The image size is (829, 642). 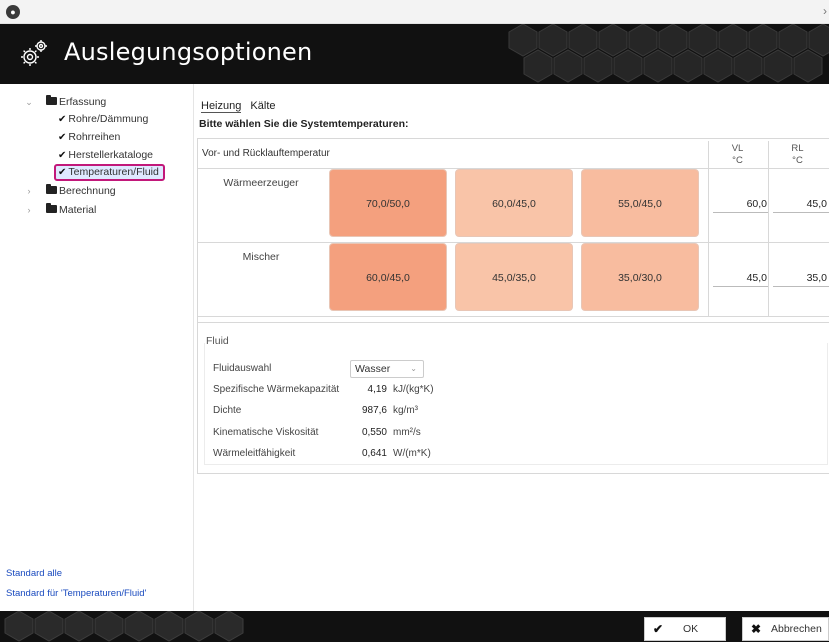 What do you see at coordinates (111, 155) in the screenshot?
I see `tree-item-label: Herstellerkataloge` at bounding box center [111, 155].